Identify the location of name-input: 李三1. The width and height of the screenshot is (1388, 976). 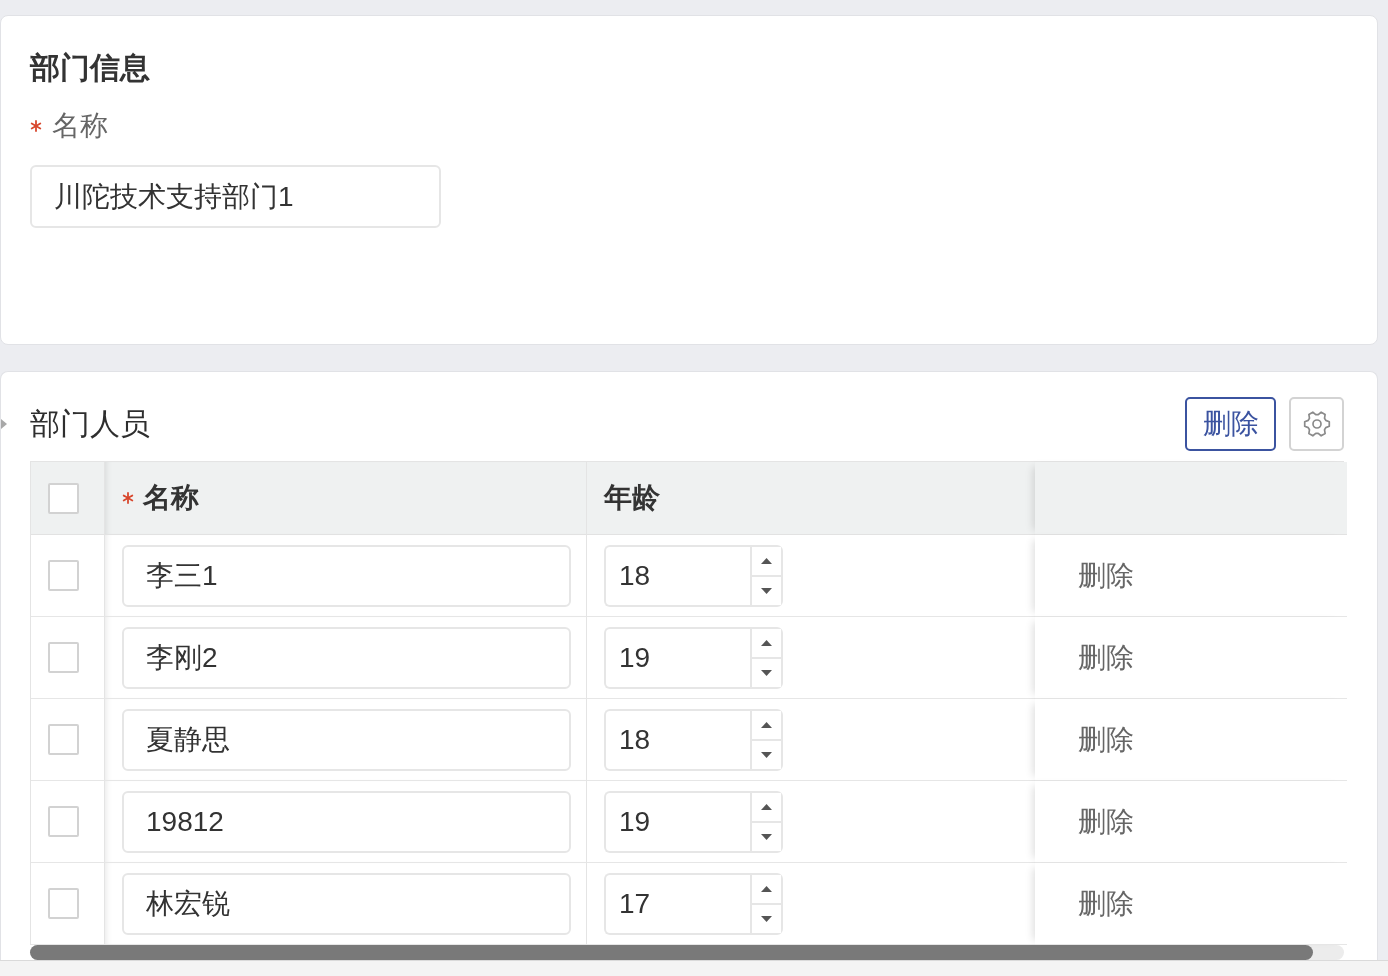
(346, 575).